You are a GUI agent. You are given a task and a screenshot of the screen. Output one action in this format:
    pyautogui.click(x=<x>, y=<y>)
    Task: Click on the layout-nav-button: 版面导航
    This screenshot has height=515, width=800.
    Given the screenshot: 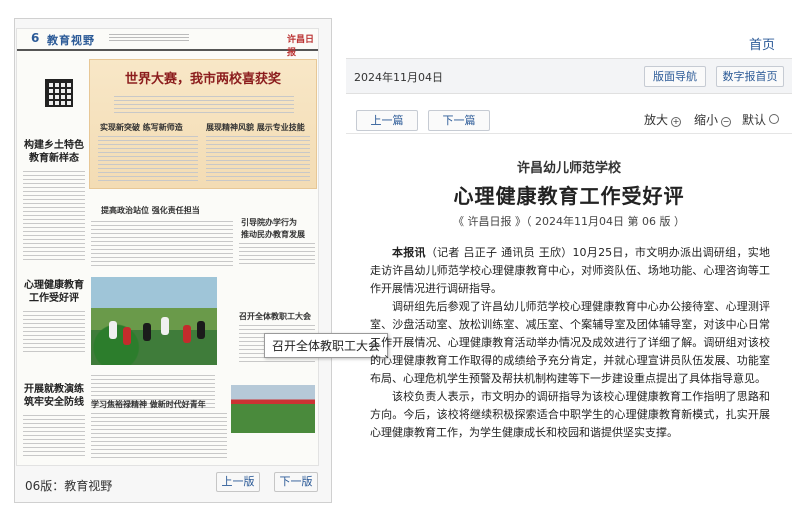 What is the action you would take?
    pyautogui.click(x=675, y=76)
    